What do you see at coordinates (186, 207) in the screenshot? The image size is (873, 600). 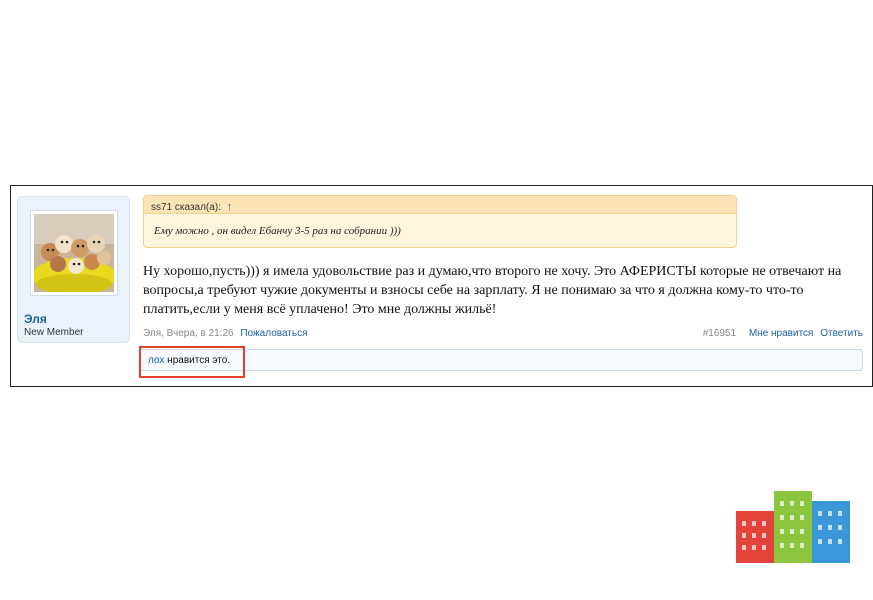 I see `quote-author: ss71 сказал(а):` at bounding box center [186, 207].